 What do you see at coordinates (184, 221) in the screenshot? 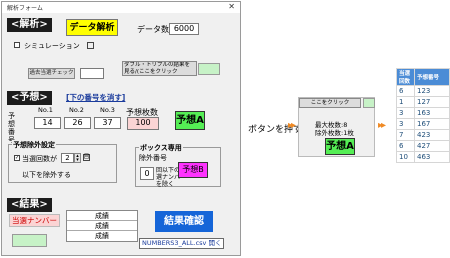
I see `result-confirm-button: 結果確認` at bounding box center [184, 221].